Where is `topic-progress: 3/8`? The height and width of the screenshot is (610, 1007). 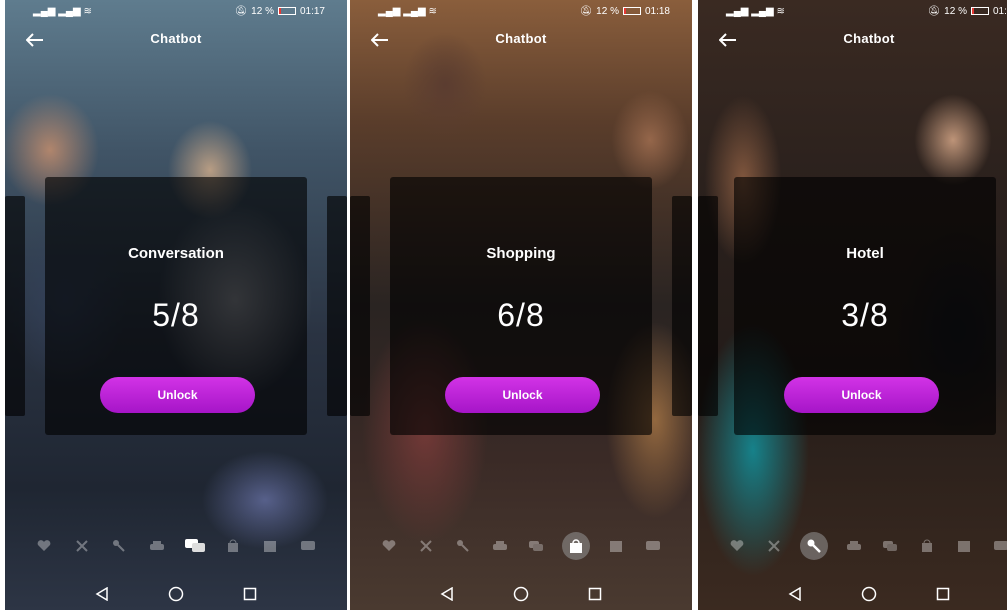
topic-progress: 3/8 is located at coordinates (865, 315).